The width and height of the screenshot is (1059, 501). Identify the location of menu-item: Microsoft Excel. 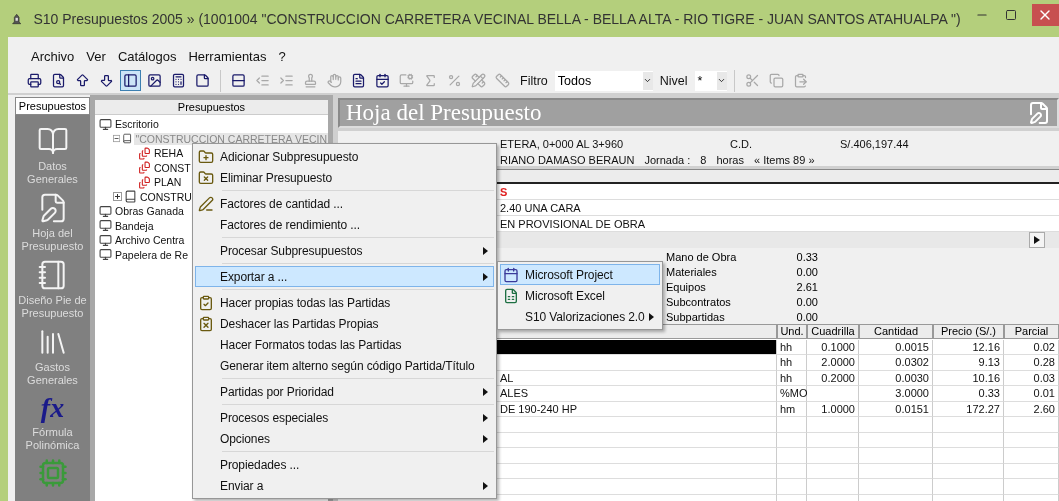
(580, 295).